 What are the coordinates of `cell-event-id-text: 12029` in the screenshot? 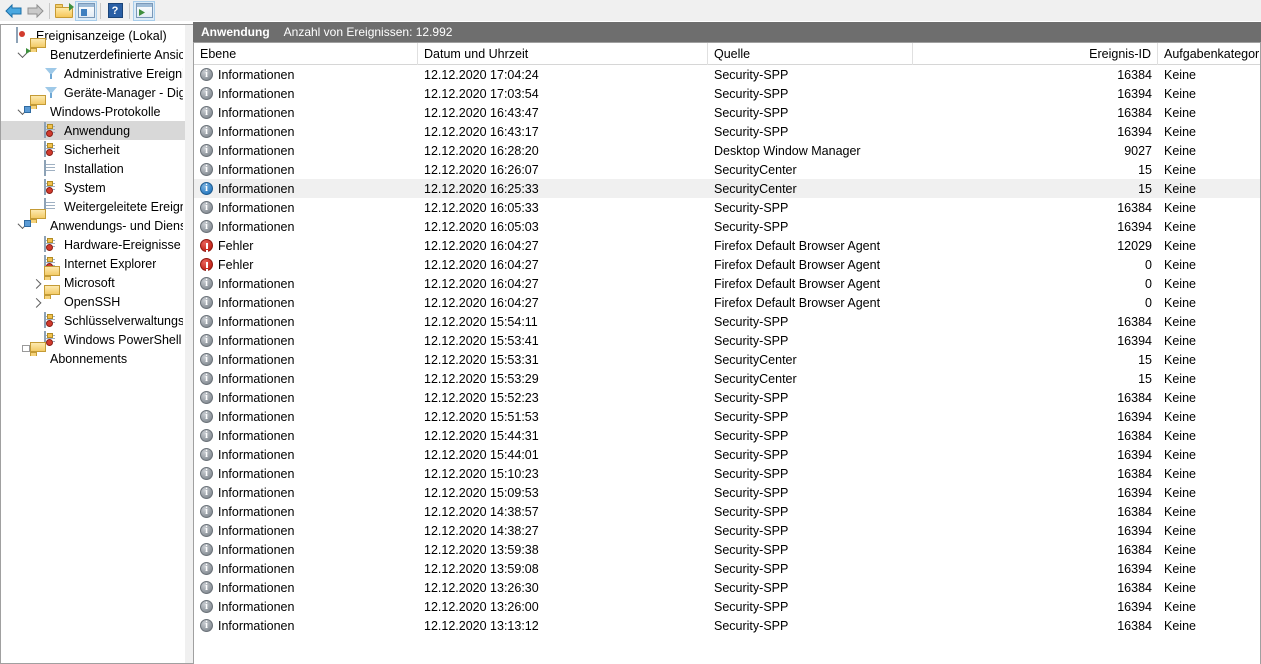 It's located at (1134, 245).